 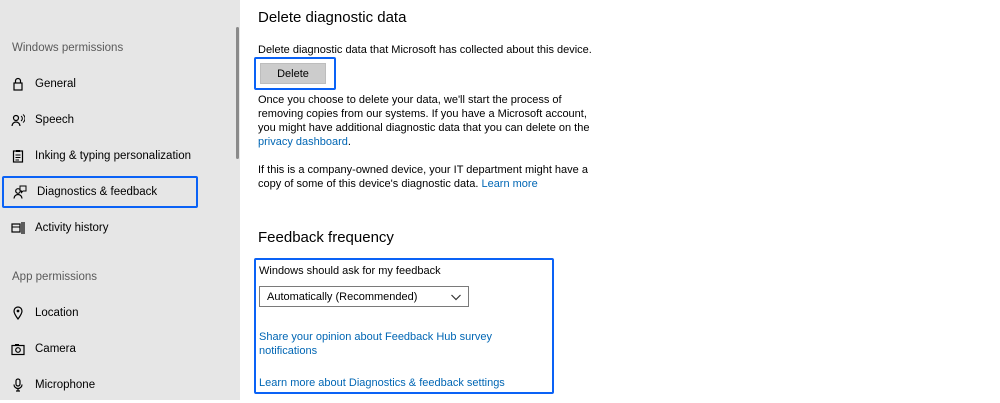 I want to click on feedback-frequency-title: Feedback frequency, so click(x=326, y=237).